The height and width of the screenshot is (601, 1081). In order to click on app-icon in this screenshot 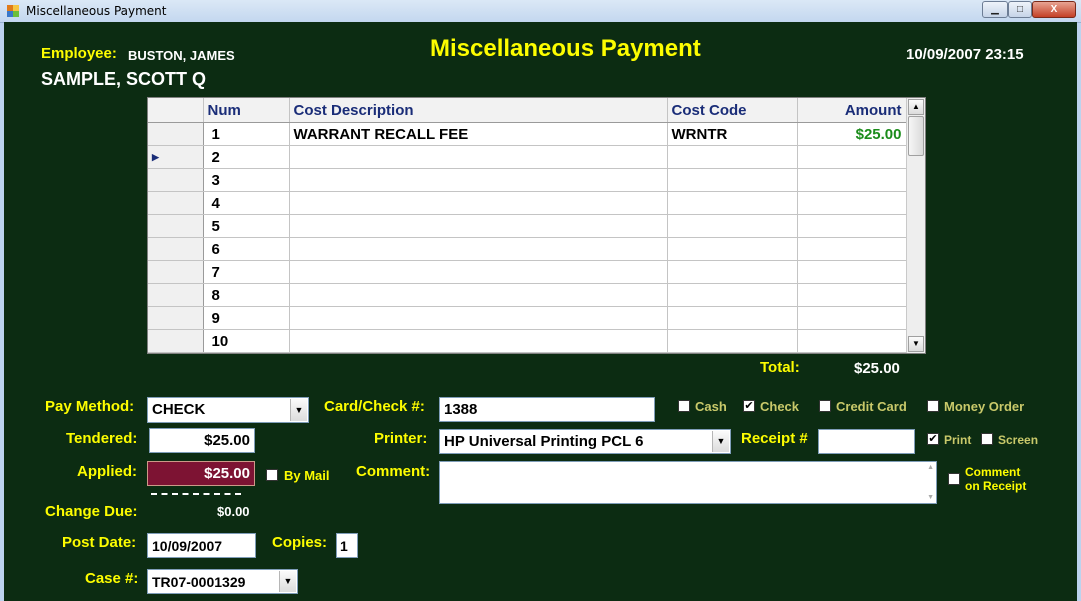, I will do `click(13, 11)`.